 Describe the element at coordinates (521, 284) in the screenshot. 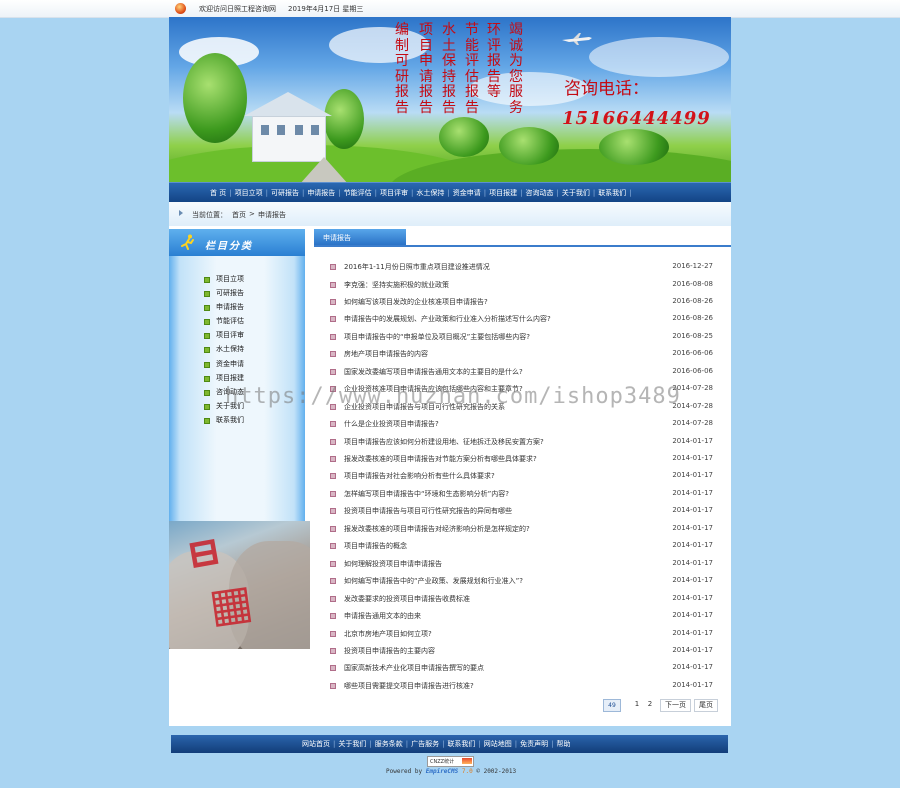

I see `list-item: 李克强：坚持实施积极的就业政策 2016-08-08` at that location.